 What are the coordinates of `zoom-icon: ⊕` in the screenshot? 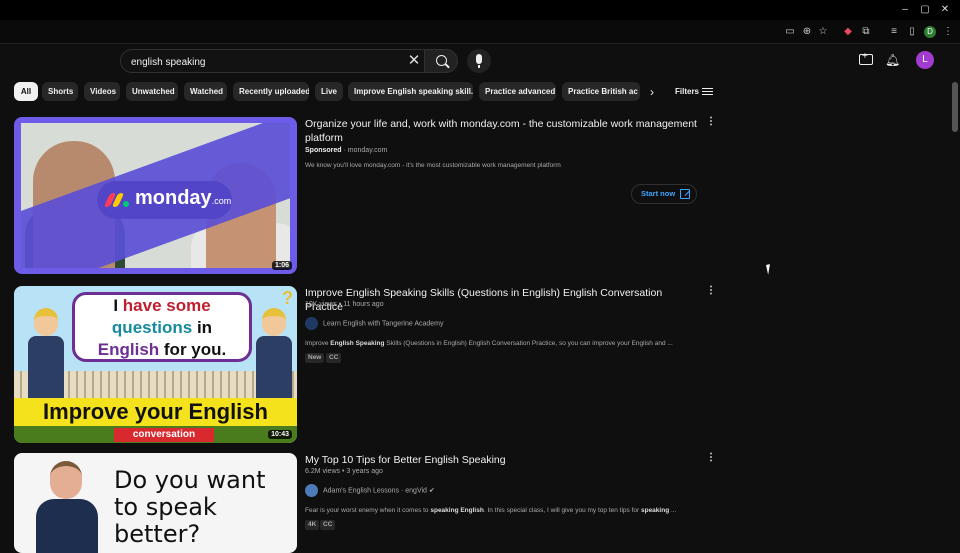 It's located at (807, 32).